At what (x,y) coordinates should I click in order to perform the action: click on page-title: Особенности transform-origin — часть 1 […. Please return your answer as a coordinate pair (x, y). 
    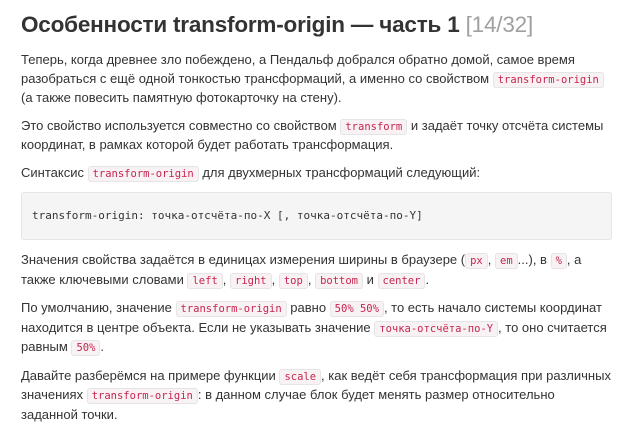
    Looking at the image, I should click on (316, 25).